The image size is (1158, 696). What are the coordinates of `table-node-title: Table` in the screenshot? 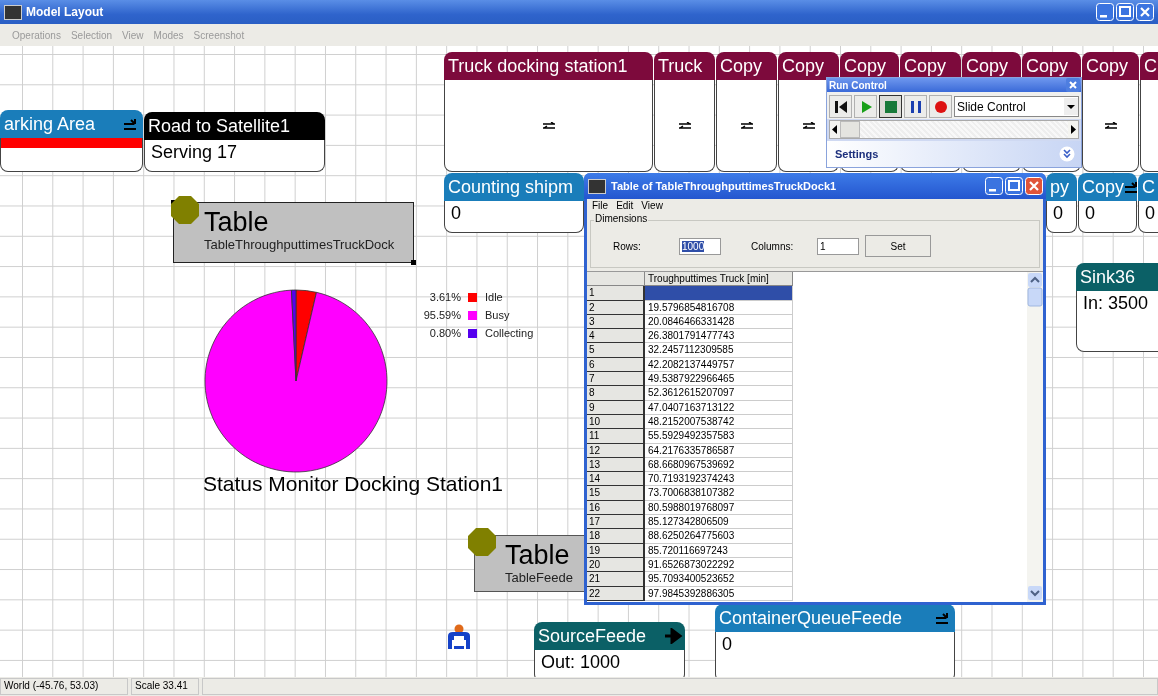 It's located at (537, 555).